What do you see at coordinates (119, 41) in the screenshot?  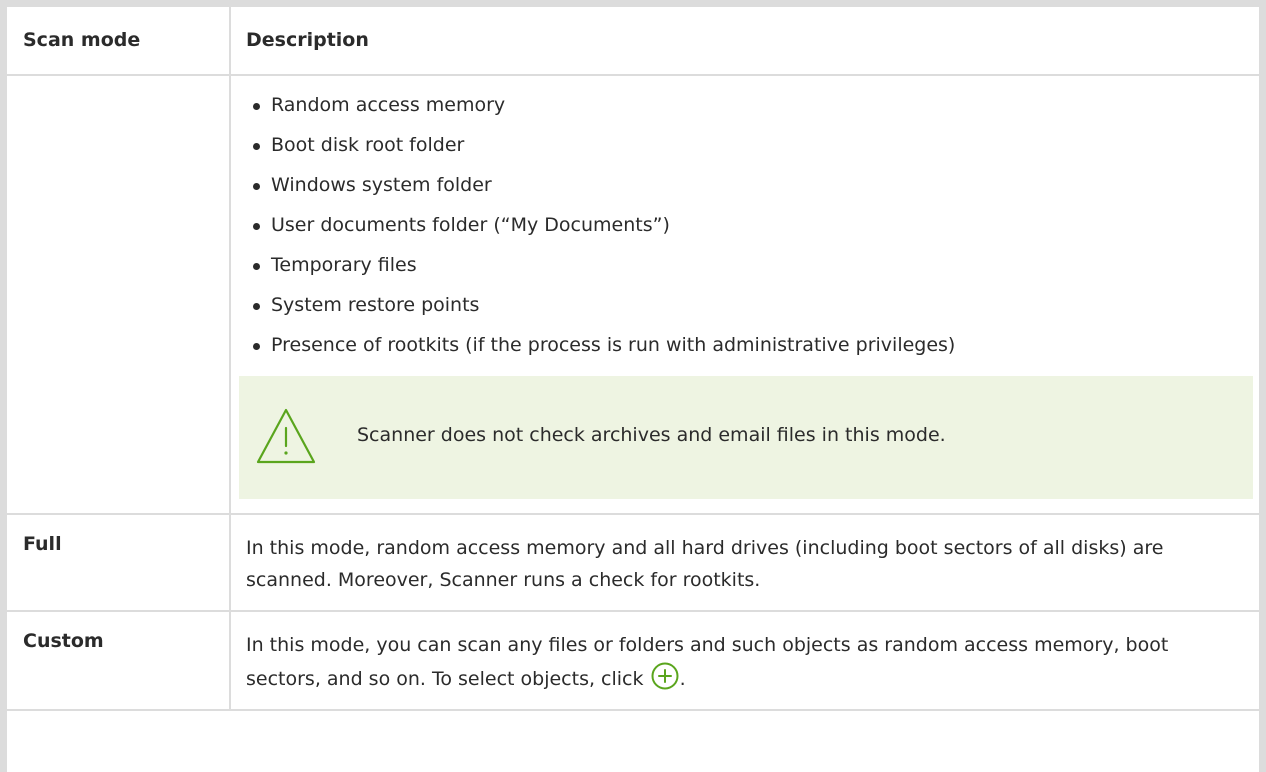 I see `header-scan-mode: Scan mode` at bounding box center [119, 41].